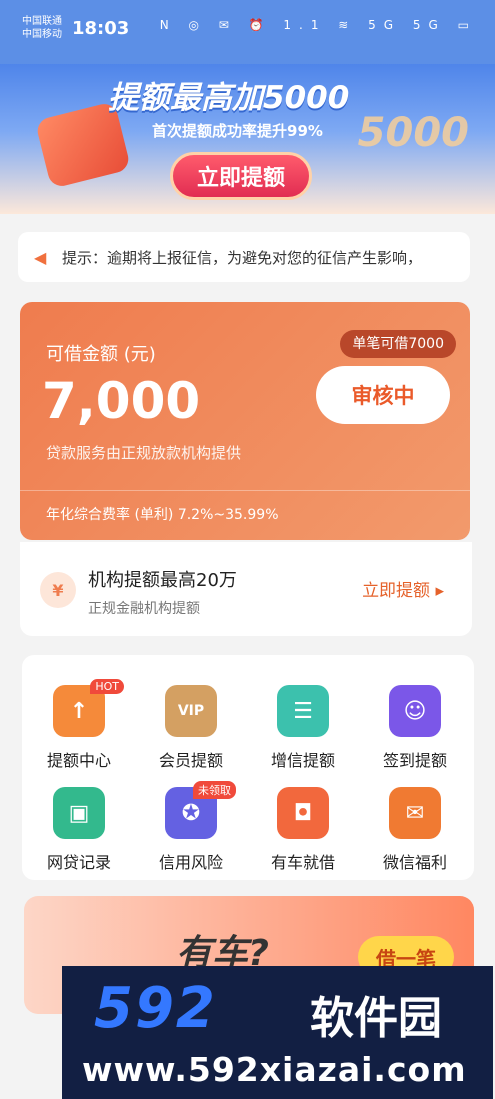 Image resolution: width=495 pixels, height=1099 pixels. Describe the element at coordinates (415, 813) in the screenshot. I see `chat-icon: ✉` at that location.